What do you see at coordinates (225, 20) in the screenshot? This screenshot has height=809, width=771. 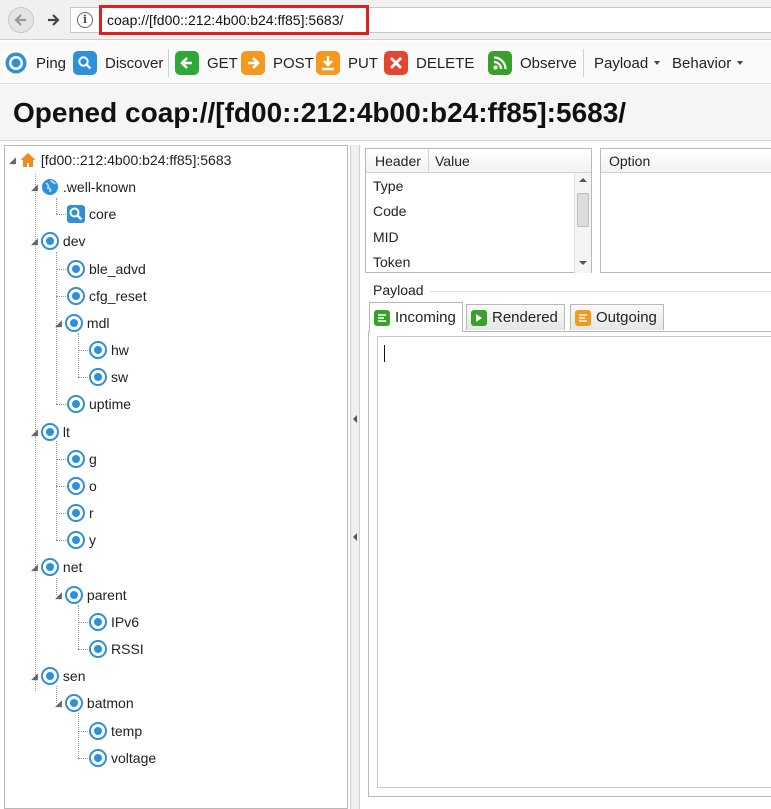 I see `url-text: coap://[fd00::212:4b00:b24:ff85]:5683/` at bounding box center [225, 20].